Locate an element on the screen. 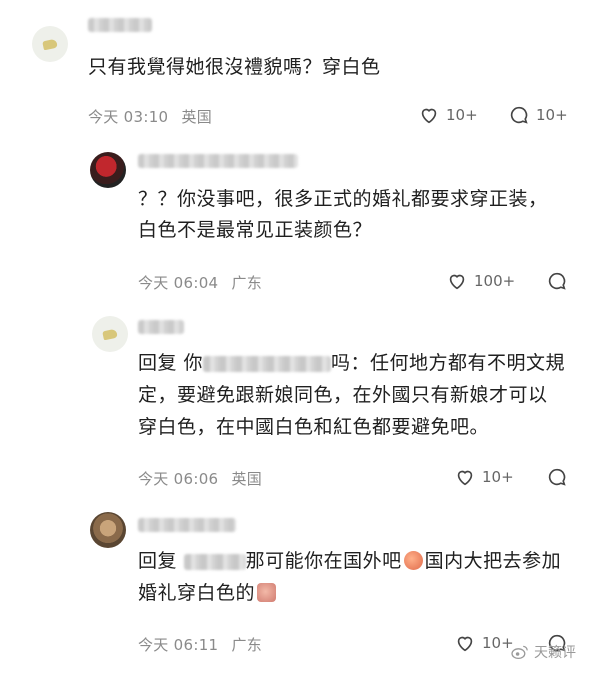 This screenshot has height=676, width=600. comment-time: 今天 06:04 is located at coordinates (178, 283).